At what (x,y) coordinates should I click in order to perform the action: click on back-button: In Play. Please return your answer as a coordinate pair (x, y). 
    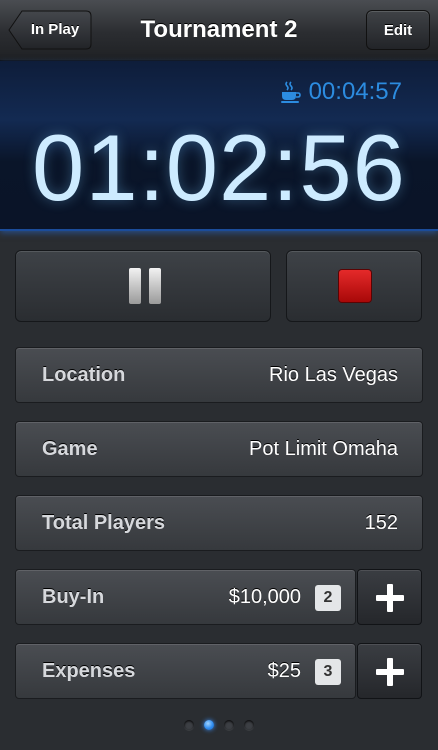
    Looking at the image, I should click on (50, 30).